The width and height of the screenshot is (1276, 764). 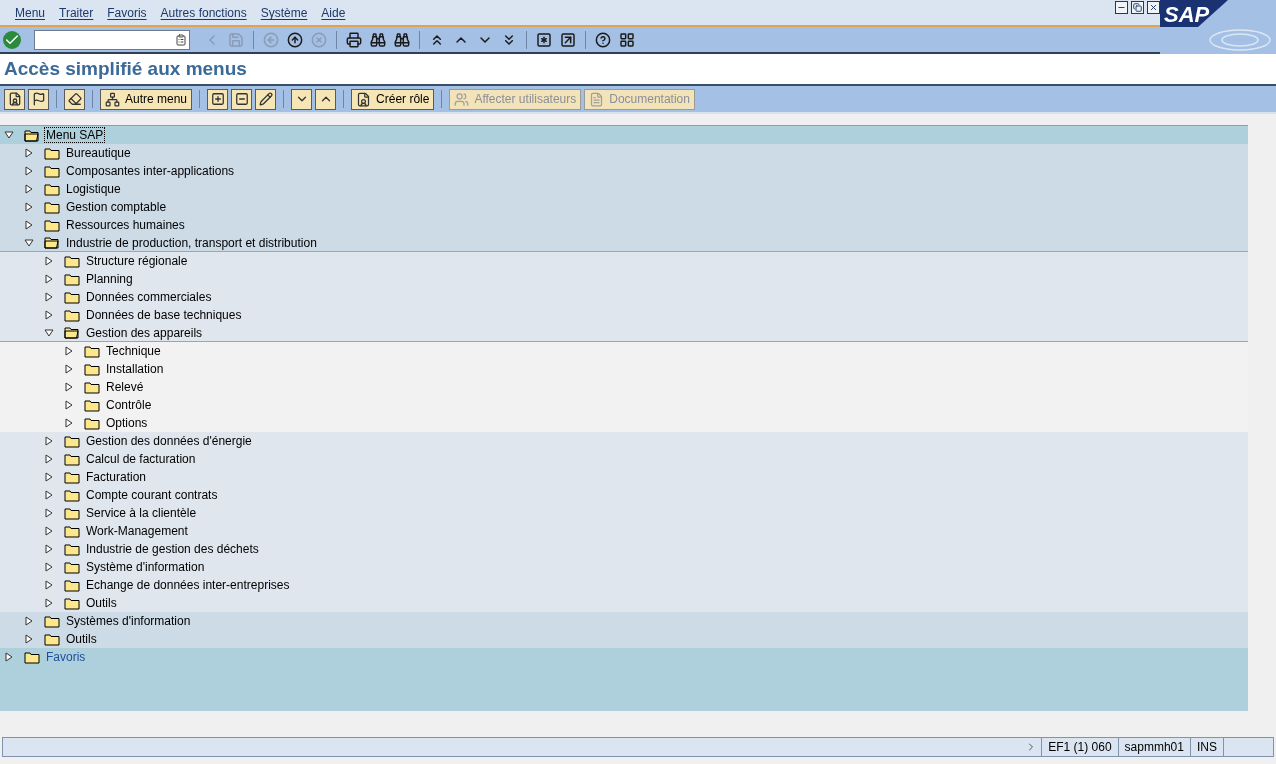 What do you see at coordinates (146, 99) in the screenshot?
I see `toolbar-button: Autre menu` at bounding box center [146, 99].